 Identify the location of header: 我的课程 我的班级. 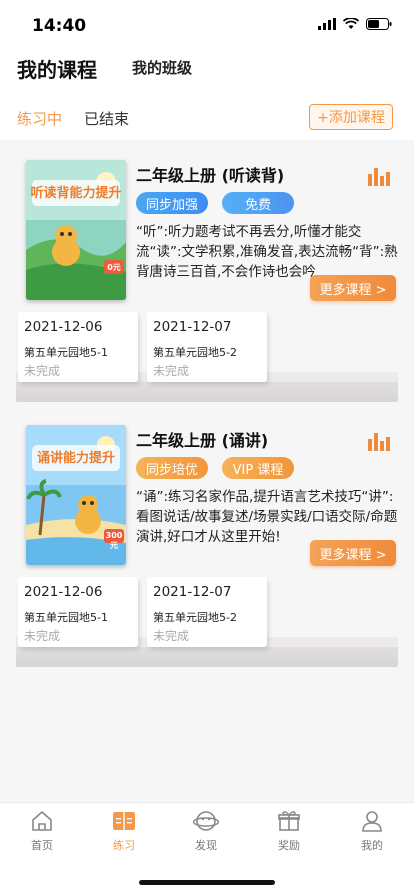
(207, 69).